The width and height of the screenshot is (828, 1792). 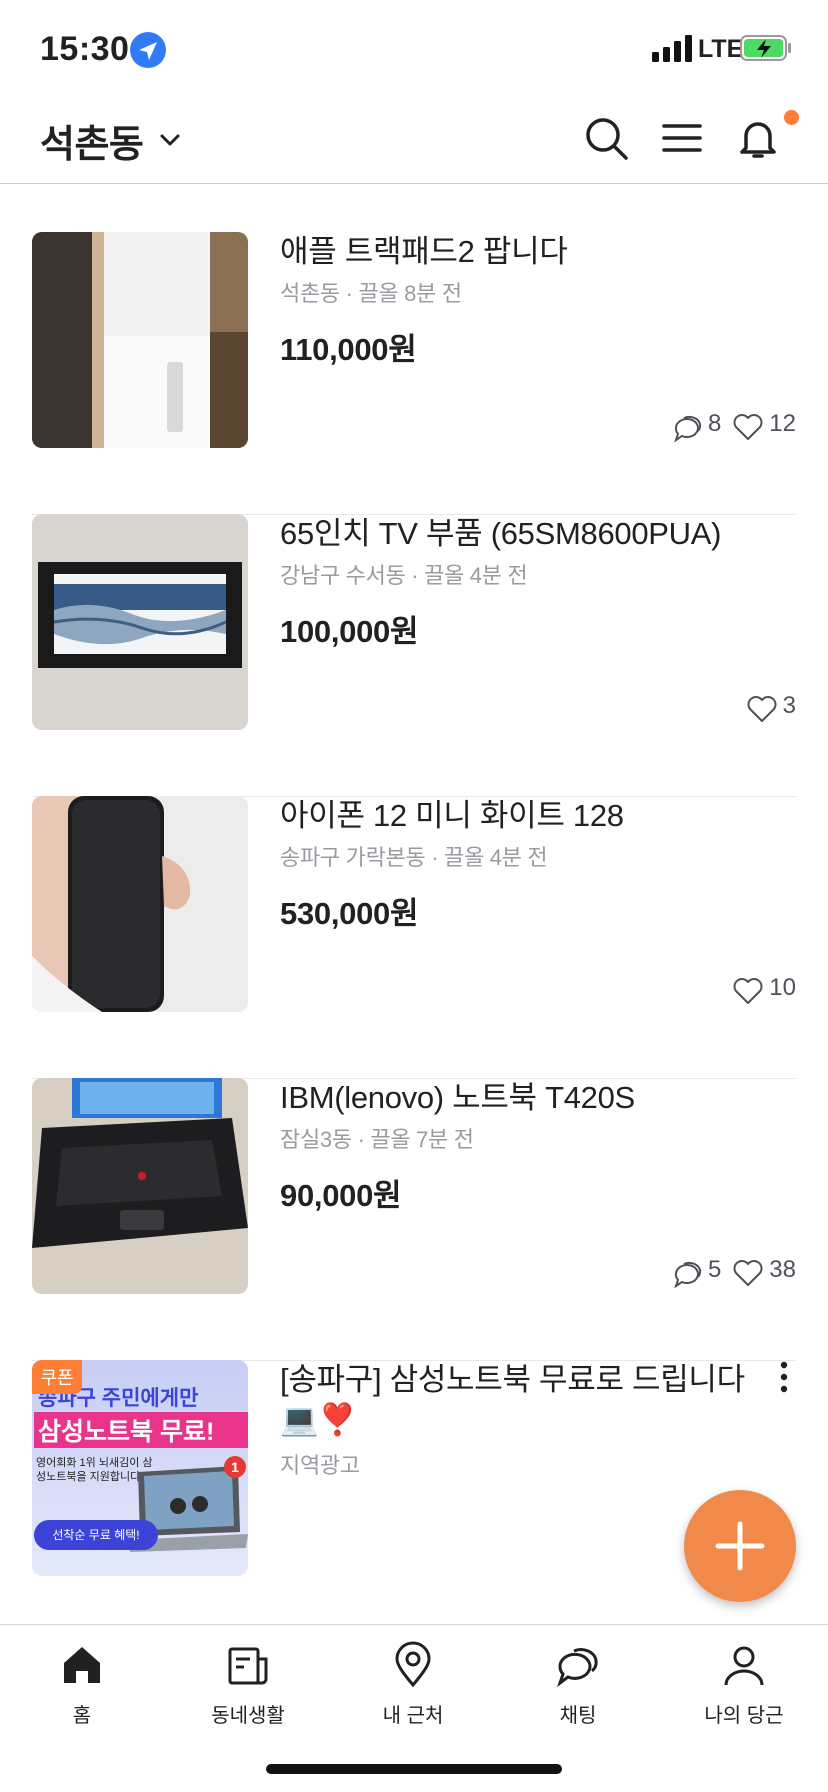 I want to click on banner-cta: 선착순 무료 혜택!, so click(x=96, y=1535).